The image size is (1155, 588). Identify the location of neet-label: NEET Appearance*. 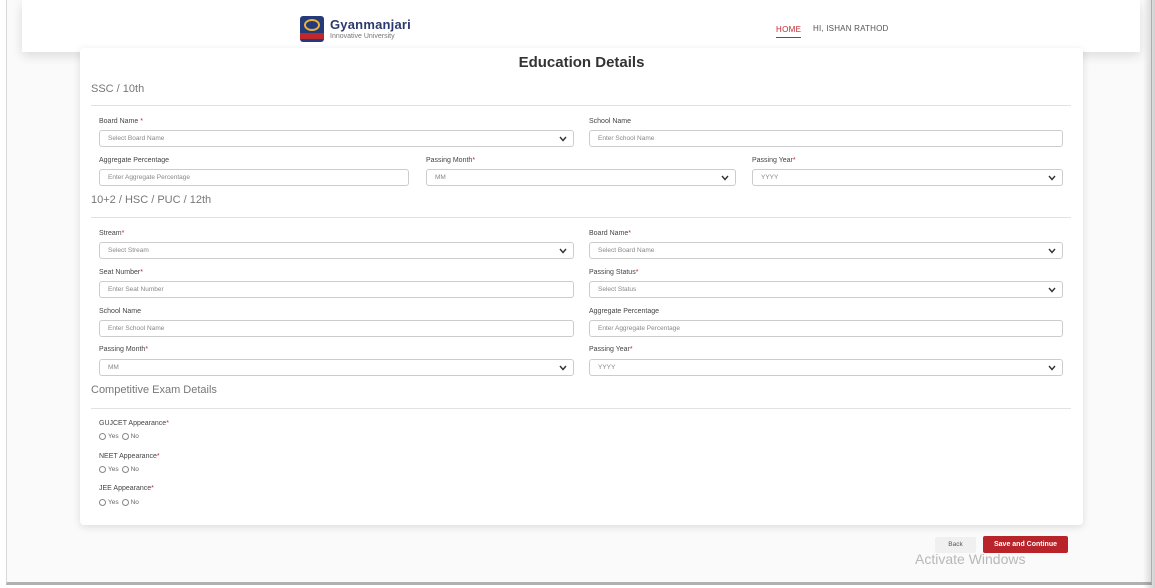
(129, 456).